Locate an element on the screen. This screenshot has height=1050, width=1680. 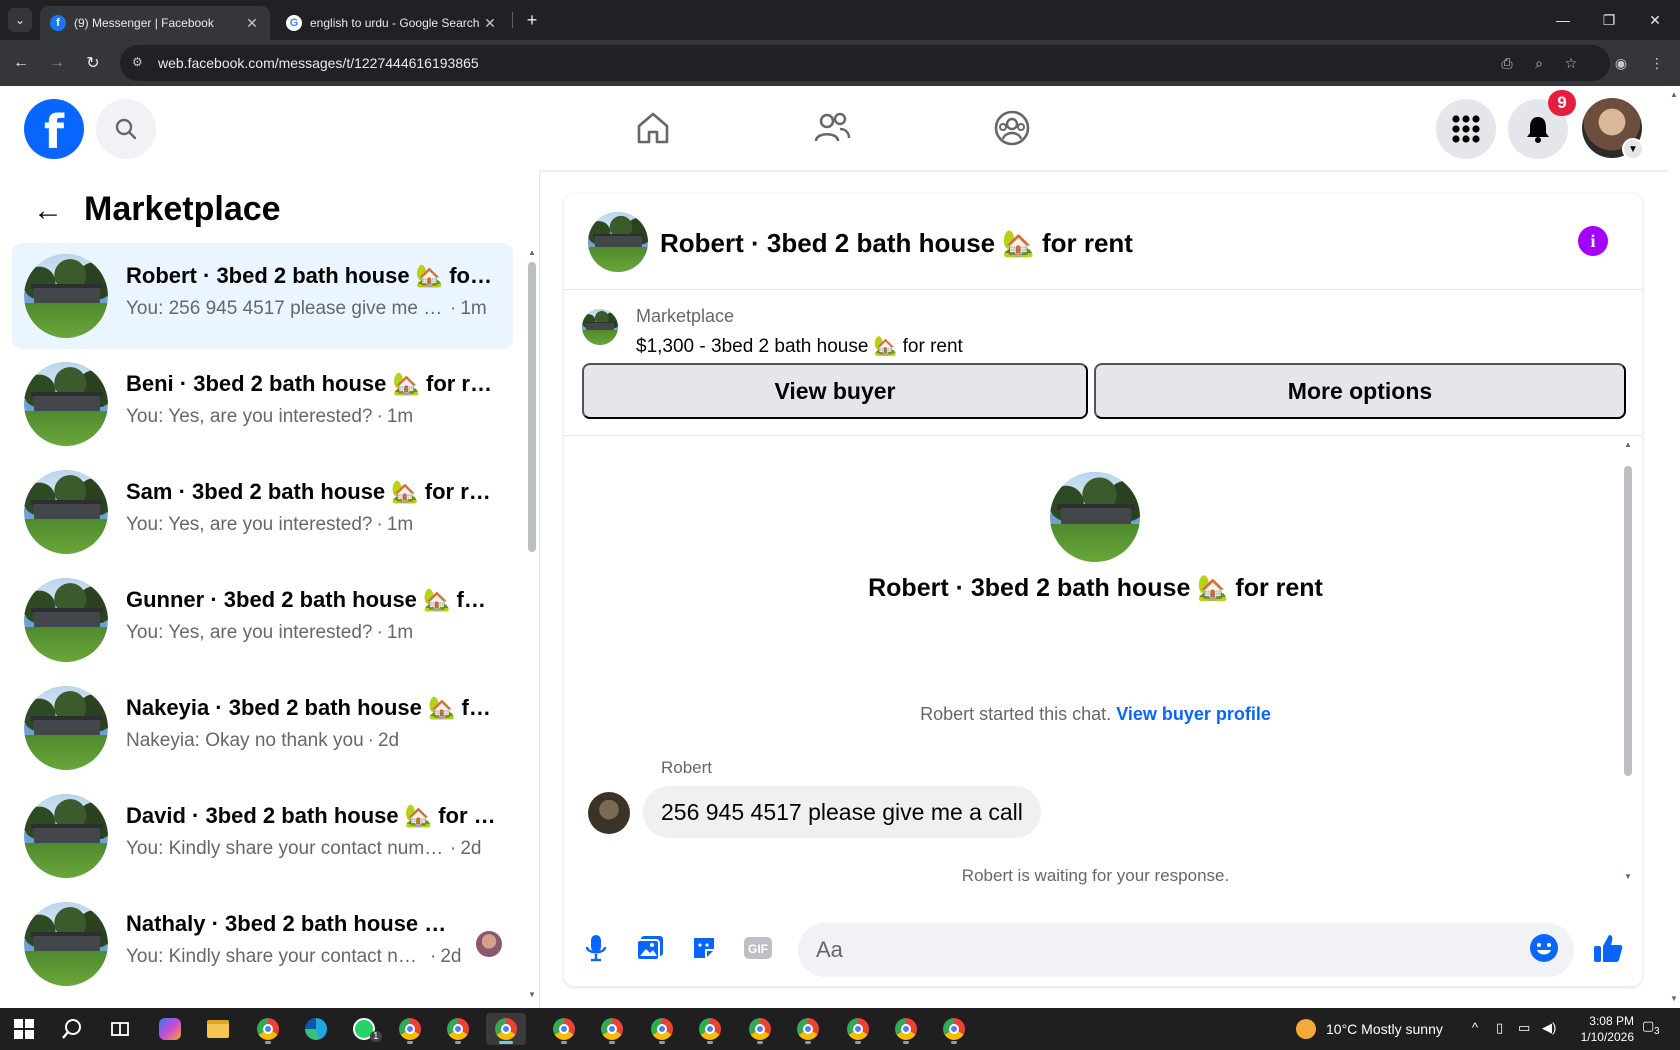
home-nav-button is located at coordinates (653, 128).